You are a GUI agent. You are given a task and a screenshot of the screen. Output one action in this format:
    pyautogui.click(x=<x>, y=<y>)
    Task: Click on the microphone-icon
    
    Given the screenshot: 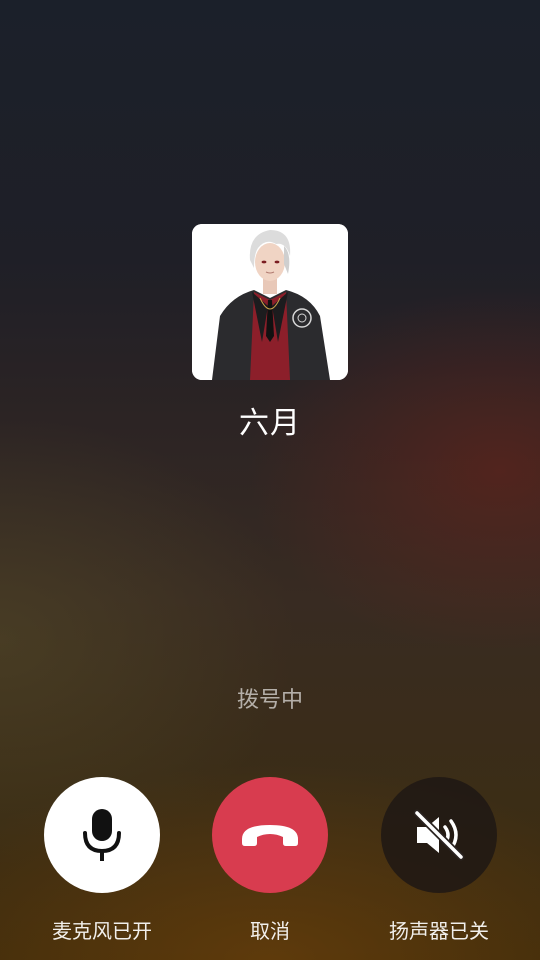 What is the action you would take?
    pyautogui.click(x=102, y=835)
    